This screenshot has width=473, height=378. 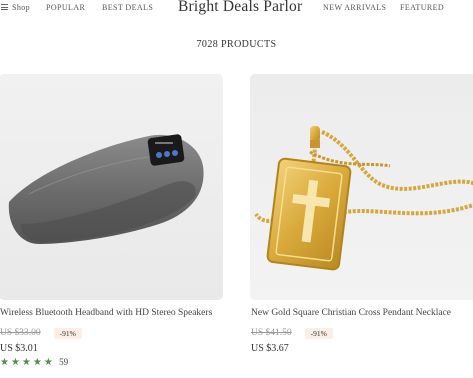 I want to click on product-count: 7028 PRODUCTS, so click(x=236, y=44).